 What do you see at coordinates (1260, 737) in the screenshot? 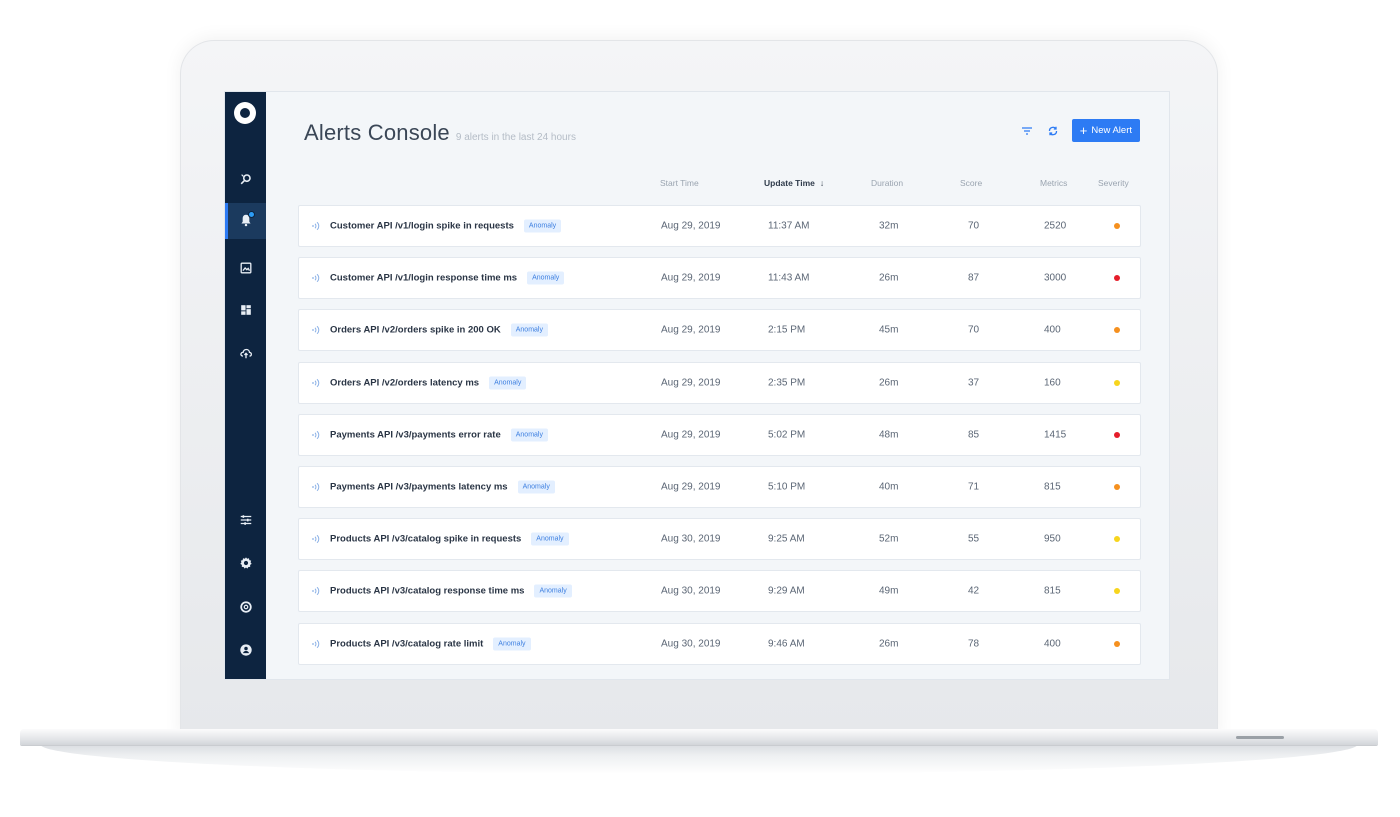
I see `laptop-notch` at bounding box center [1260, 737].